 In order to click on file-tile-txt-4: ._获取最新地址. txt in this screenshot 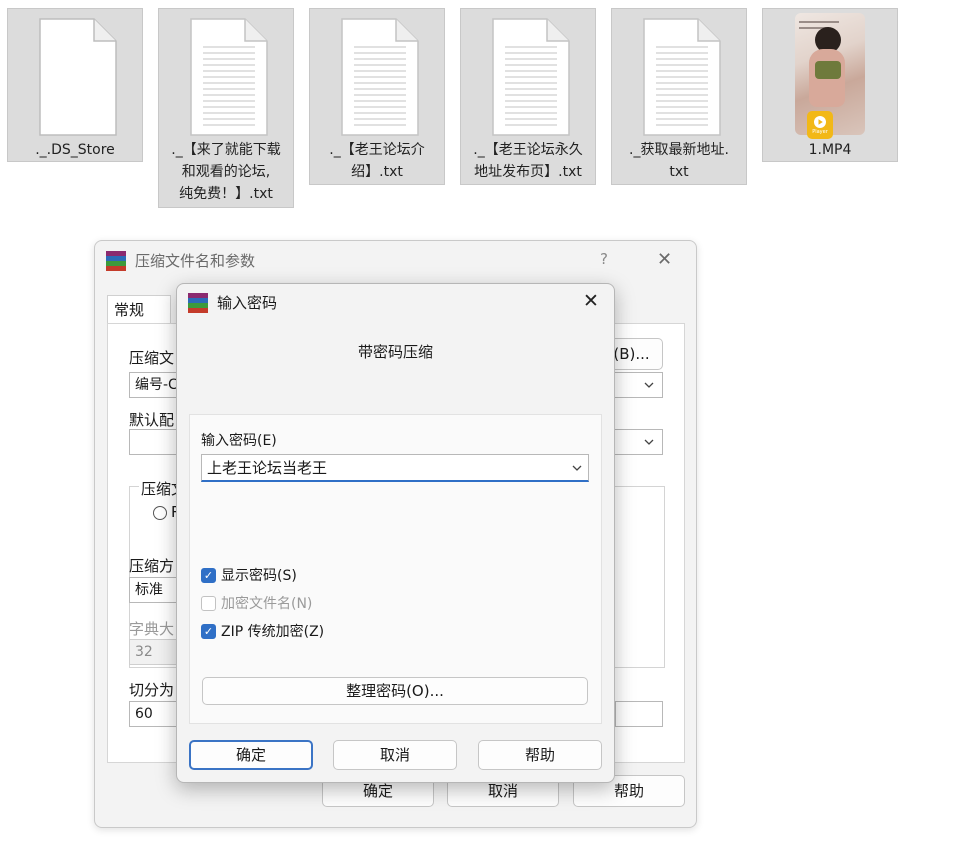, I will do `click(679, 96)`.